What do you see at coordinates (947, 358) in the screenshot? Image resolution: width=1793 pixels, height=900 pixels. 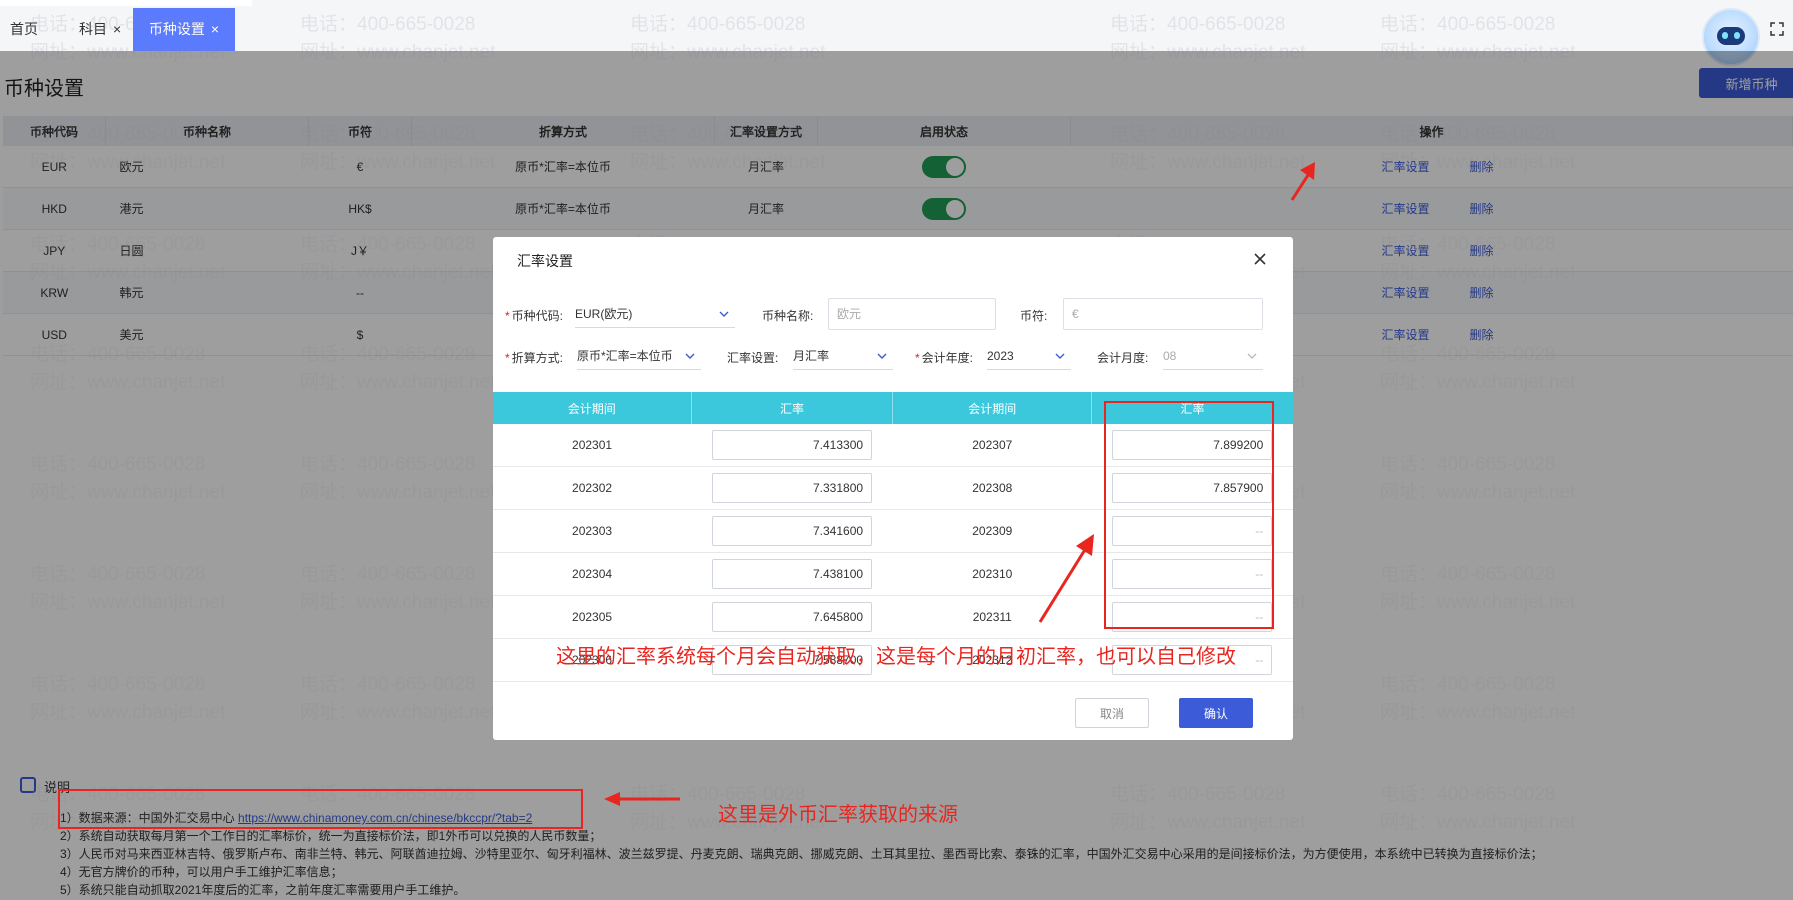 I see `label-text: 会计年度:` at bounding box center [947, 358].